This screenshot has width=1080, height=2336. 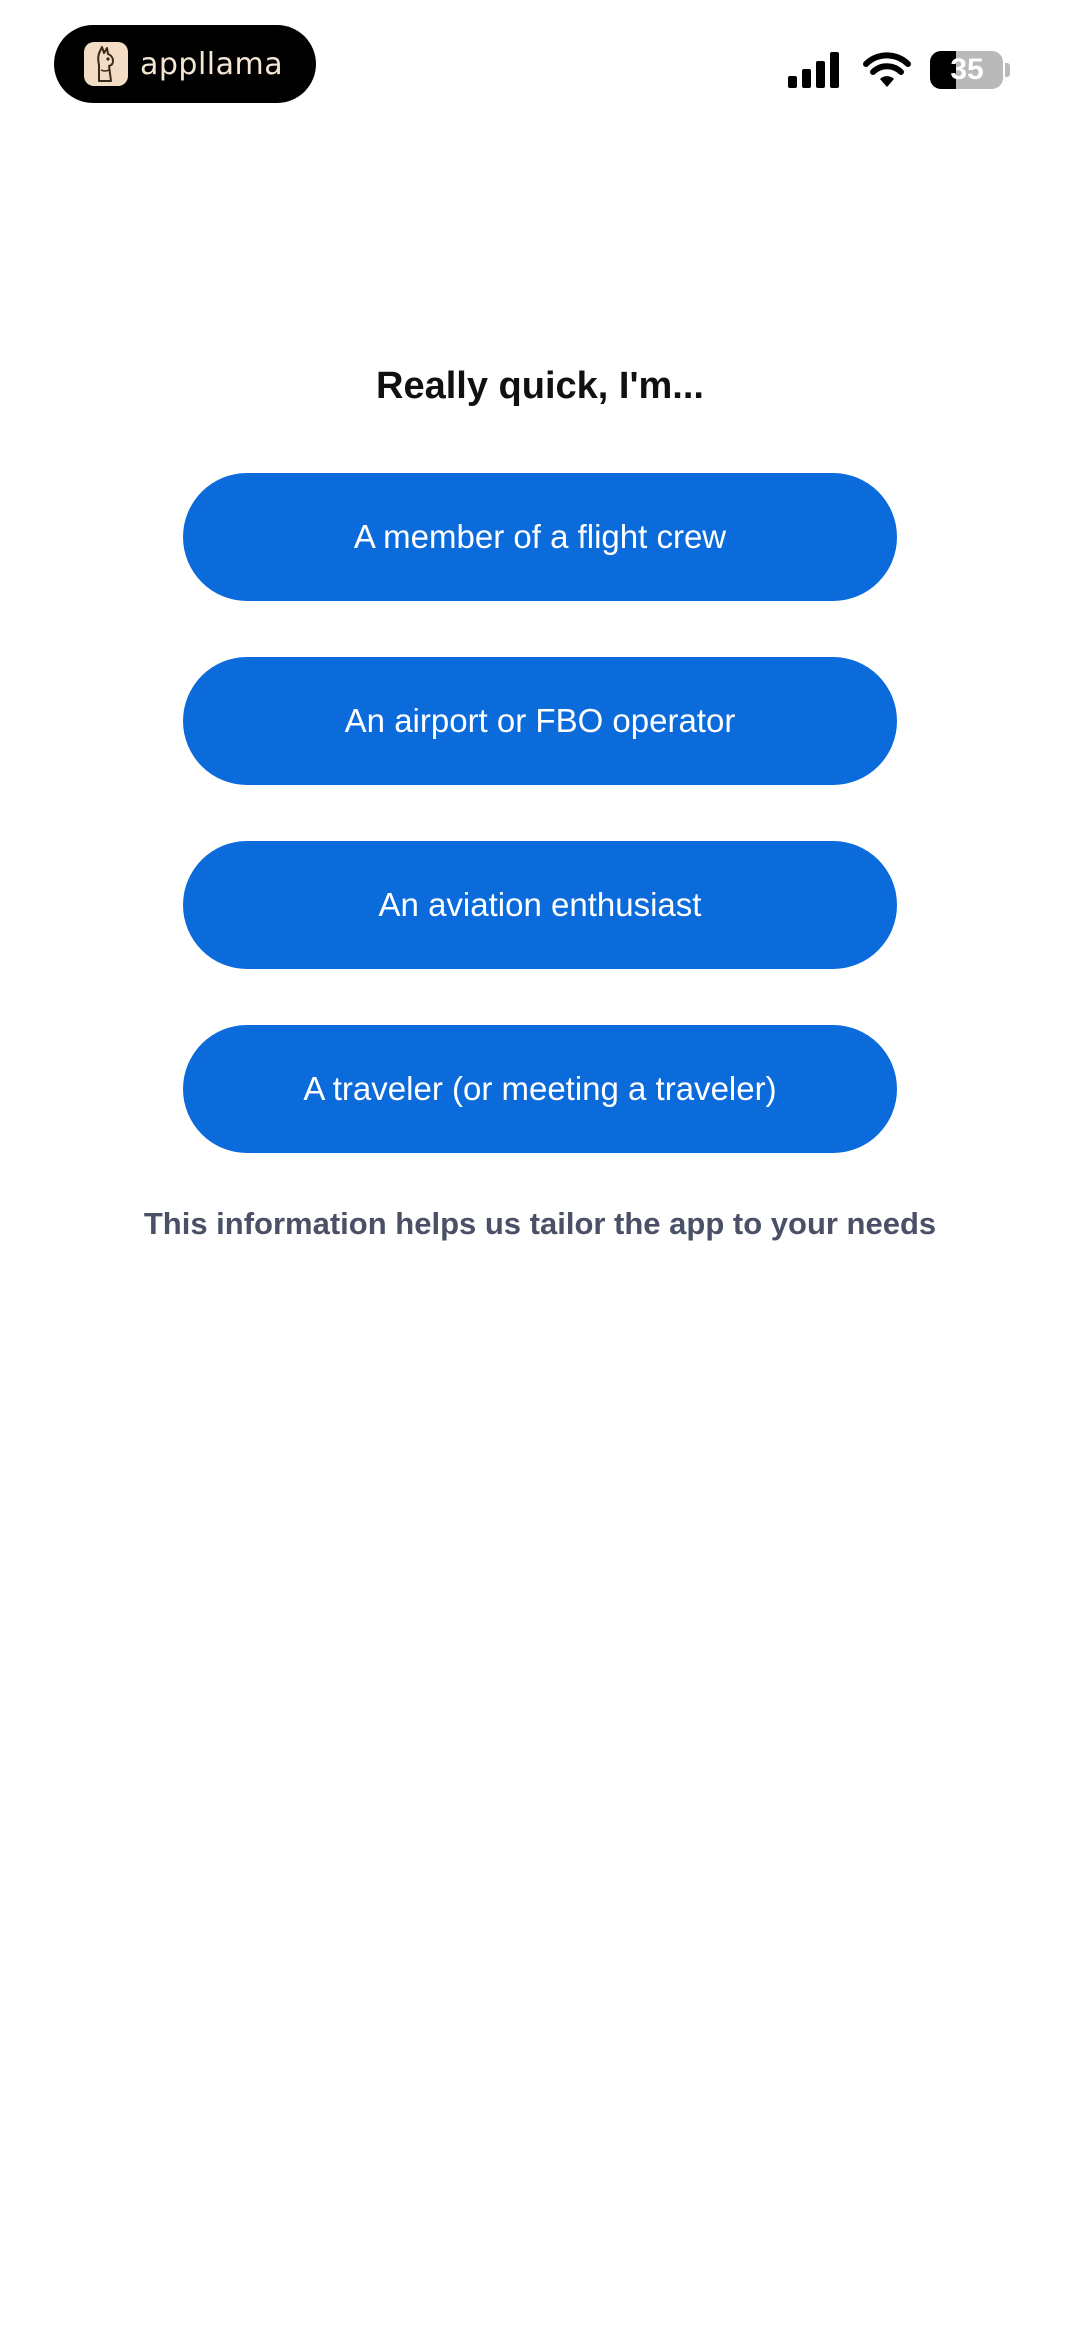 I want to click on option-traveler-button: A traveler (or meeting a traveler), so click(x=540, y=1089).